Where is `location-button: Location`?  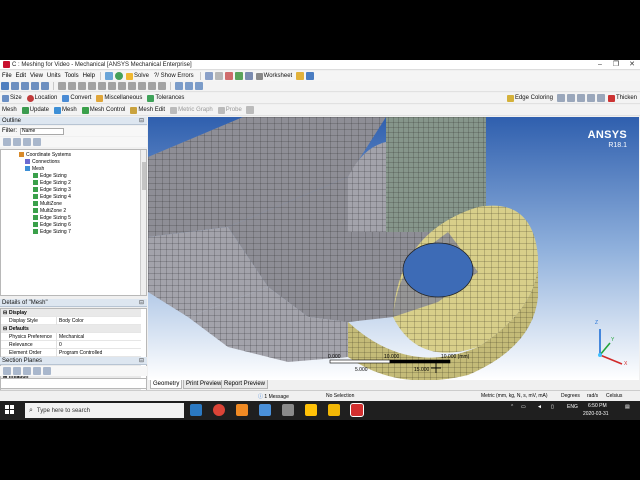
location-button: Location is located at coordinates (42, 98).